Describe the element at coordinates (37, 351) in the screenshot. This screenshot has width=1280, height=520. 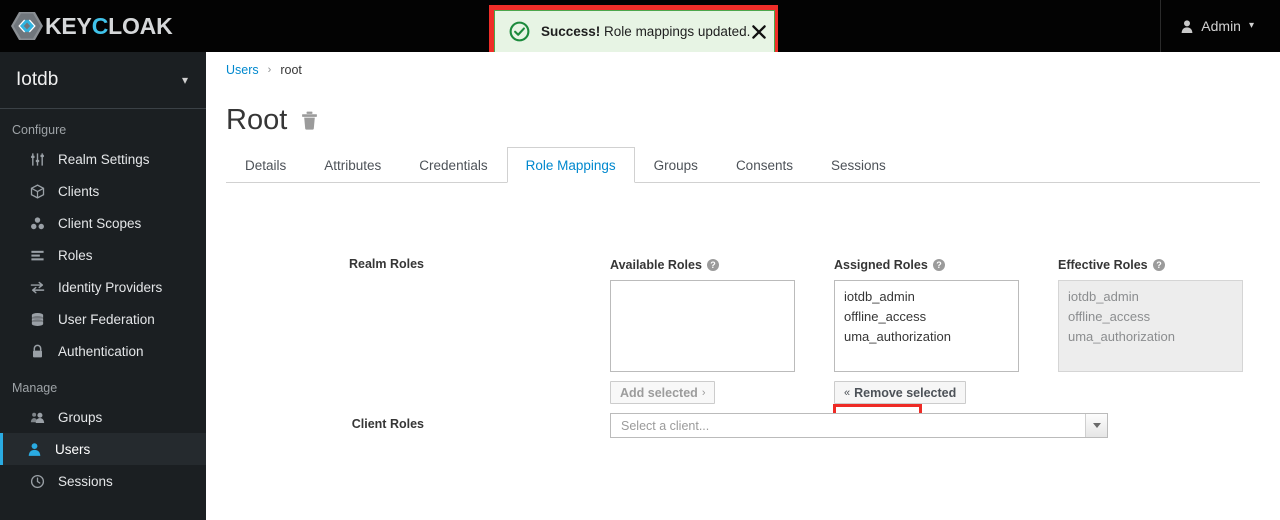
I see `lock-icon` at that location.